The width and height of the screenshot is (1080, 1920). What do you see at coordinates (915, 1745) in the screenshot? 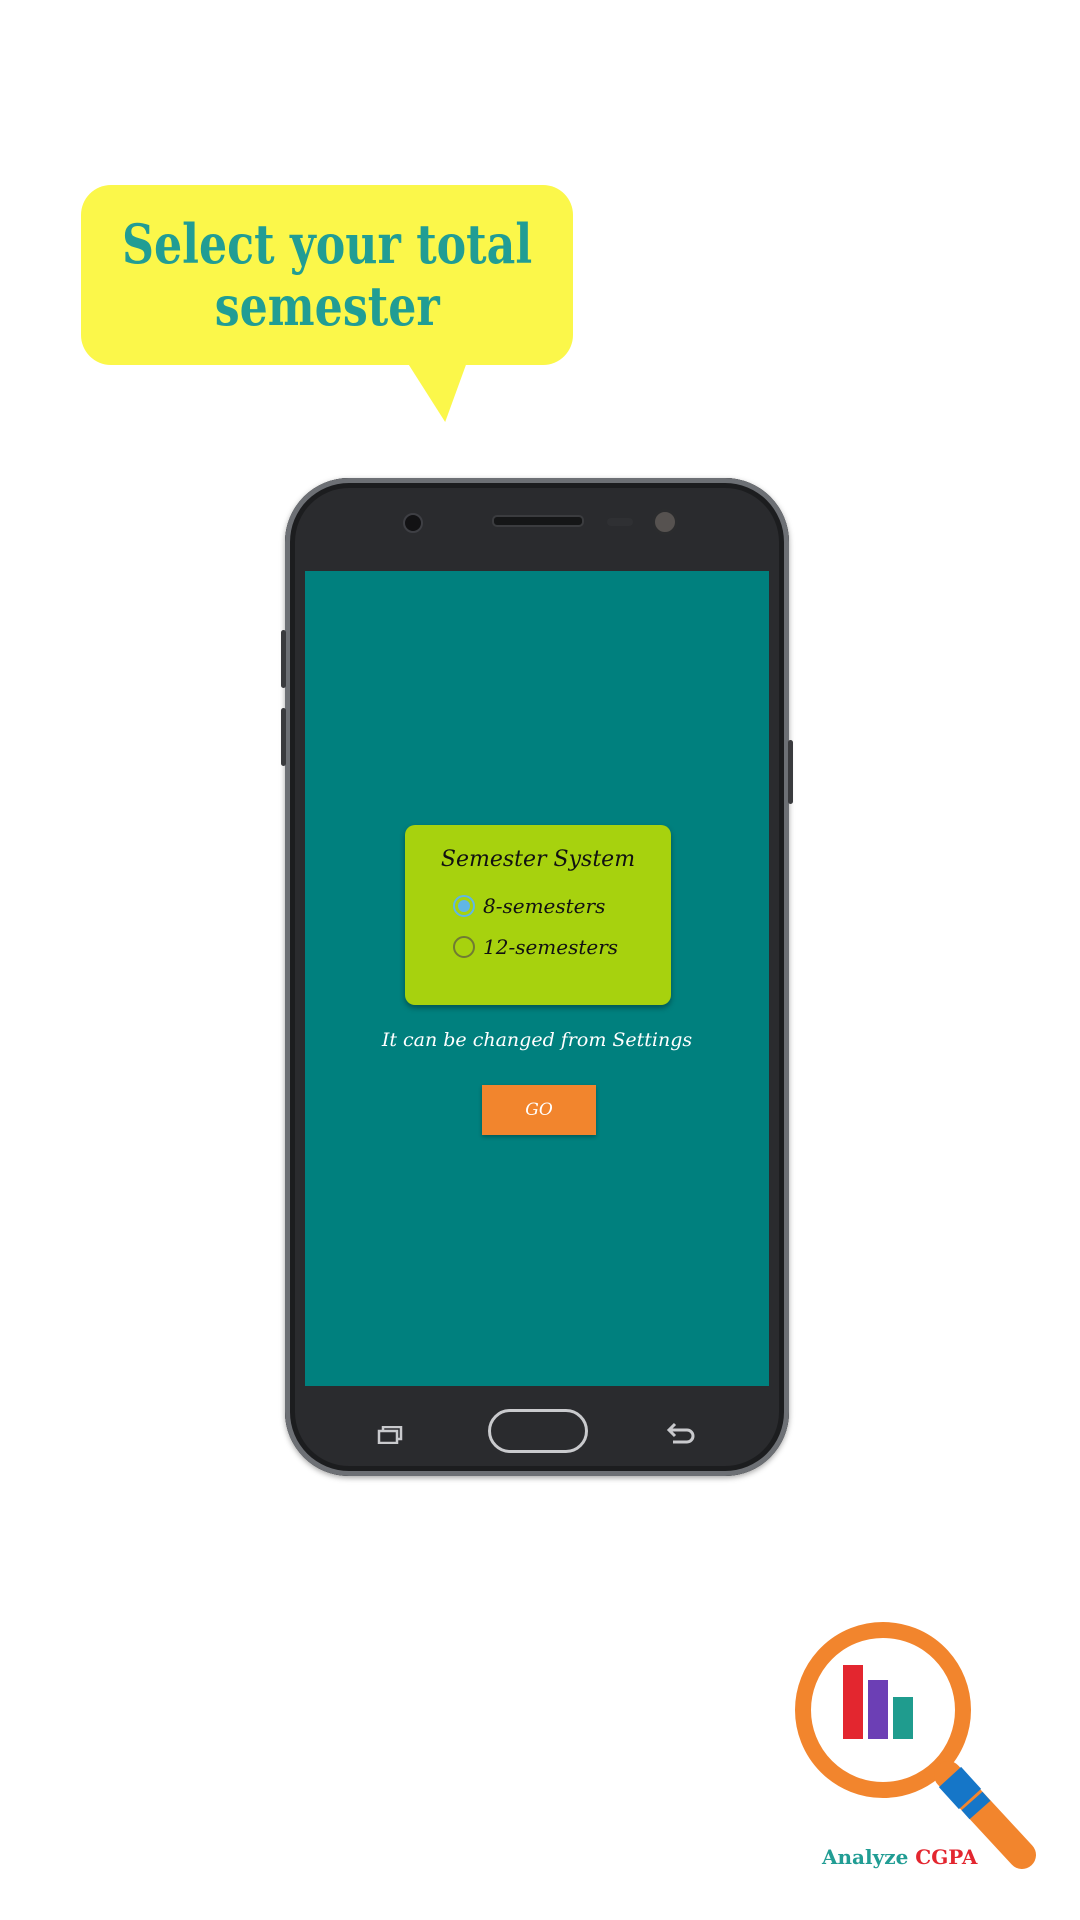
I see `magnifier-chart-icon` at bounding box center [915, 1745].